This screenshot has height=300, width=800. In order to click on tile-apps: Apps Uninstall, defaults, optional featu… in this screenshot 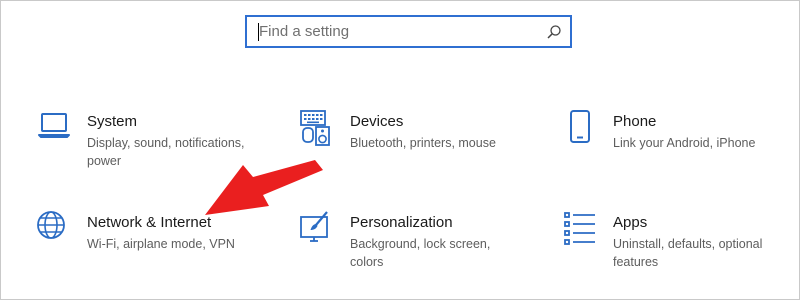, I will do `click(678, 246)`.